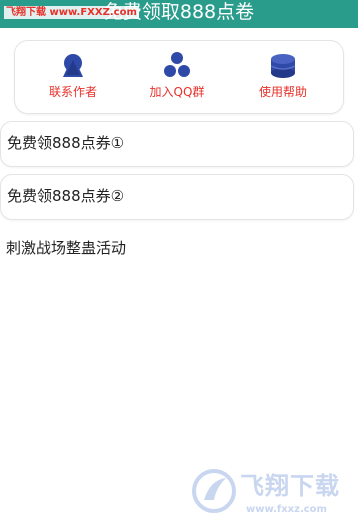 Image resolution: width=358 pixels, height=525 pixels. I want to click on footer-watermark: 飞翔下载 www.fxxz.com, so click(272, 492).